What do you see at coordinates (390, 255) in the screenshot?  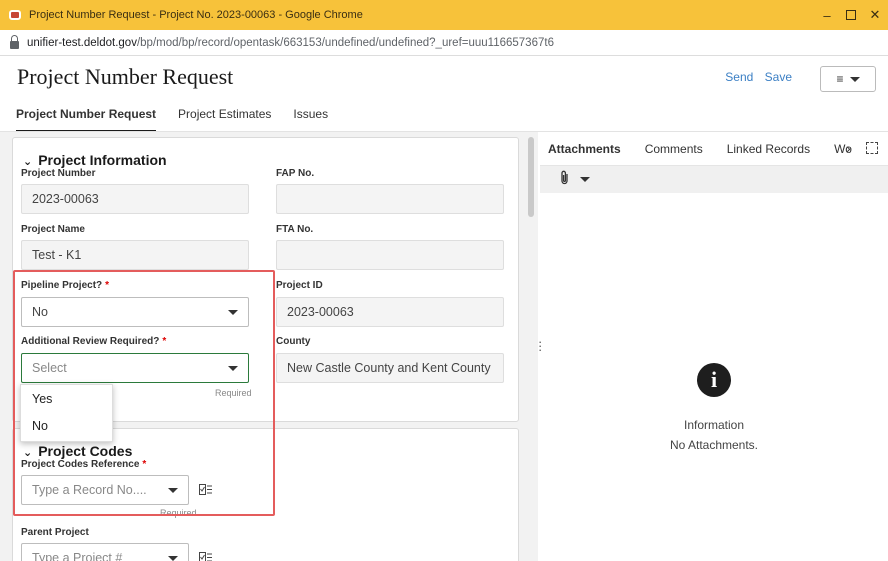 I see `fta-no-field` at bounding box center [390, 255].